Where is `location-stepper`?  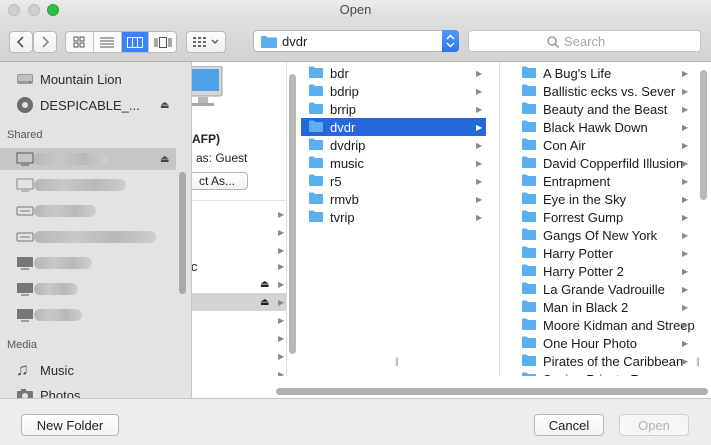
location-stepper is located at coordinates (450, 41).